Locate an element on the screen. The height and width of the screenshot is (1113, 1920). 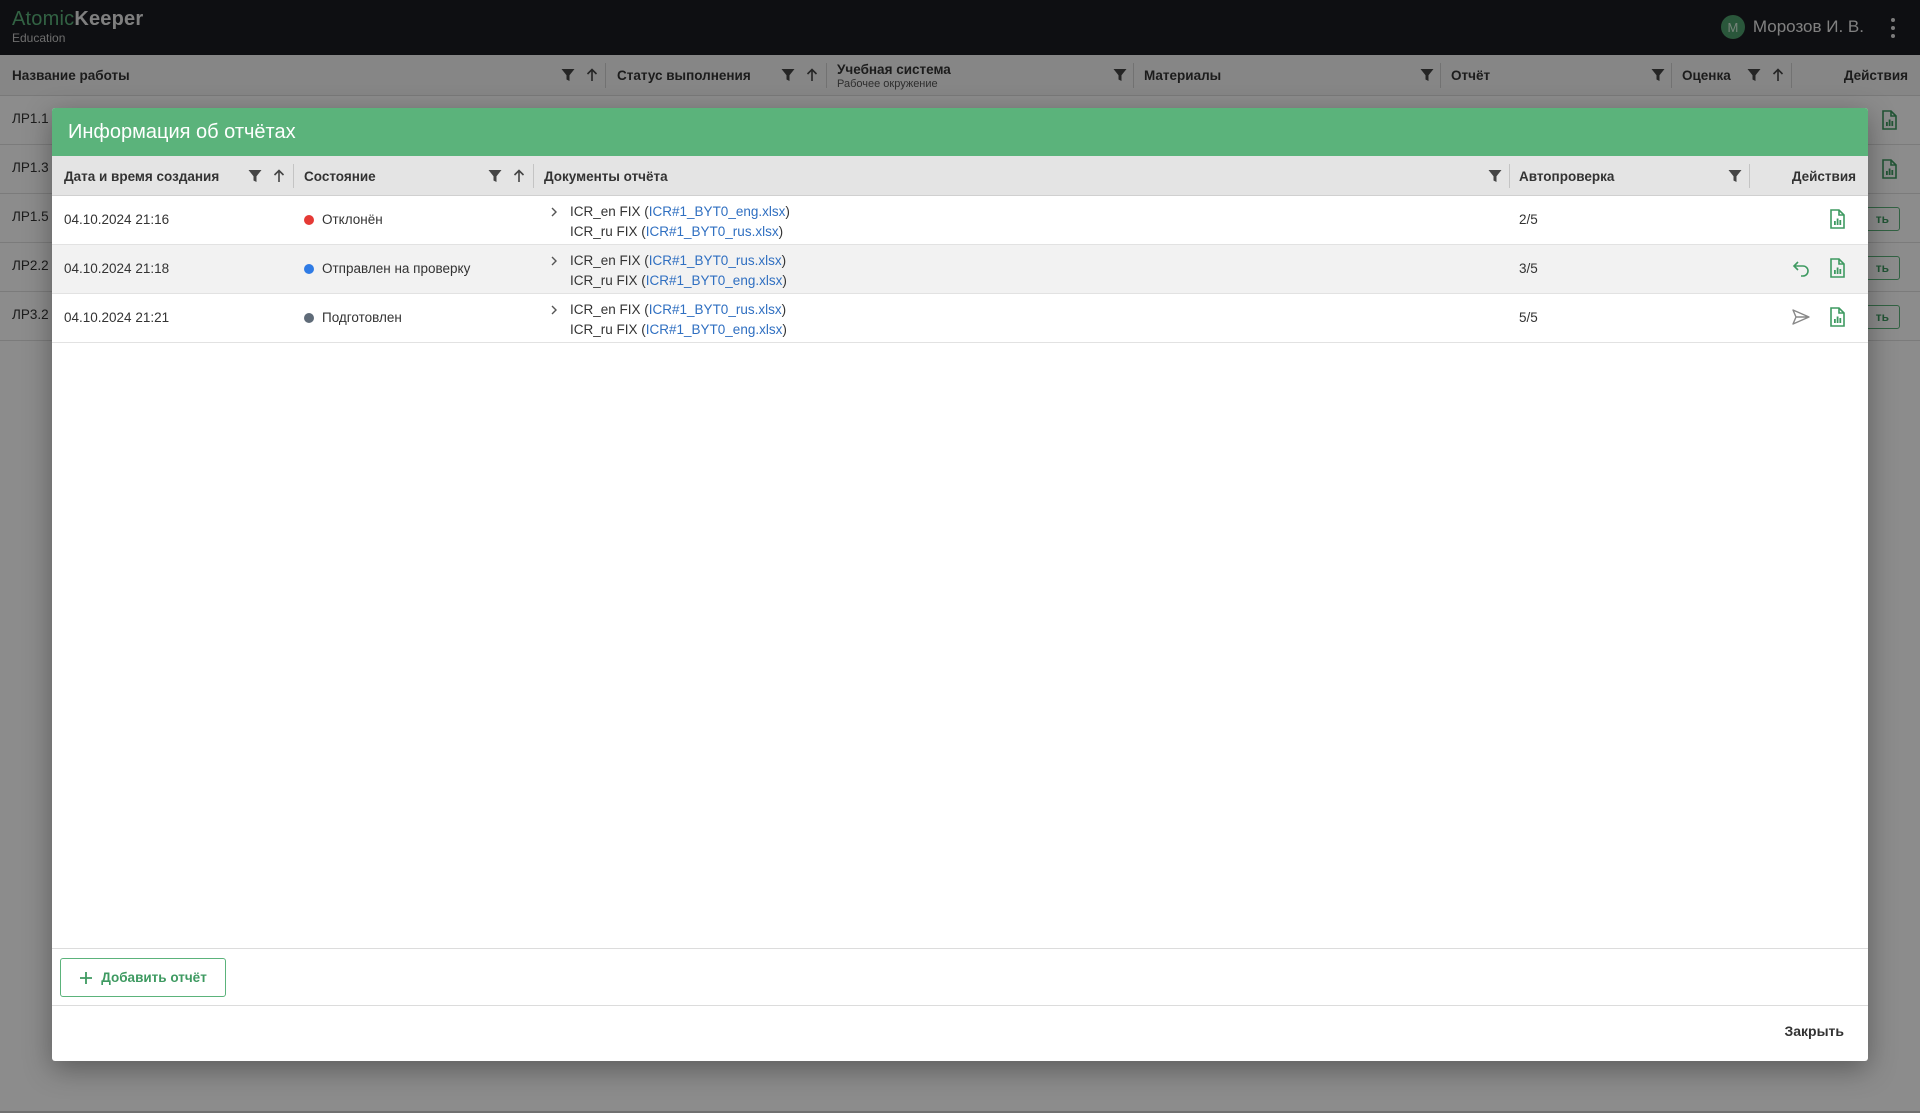
autocheck-score: 3/5 is located at coordinates (1528, 268).